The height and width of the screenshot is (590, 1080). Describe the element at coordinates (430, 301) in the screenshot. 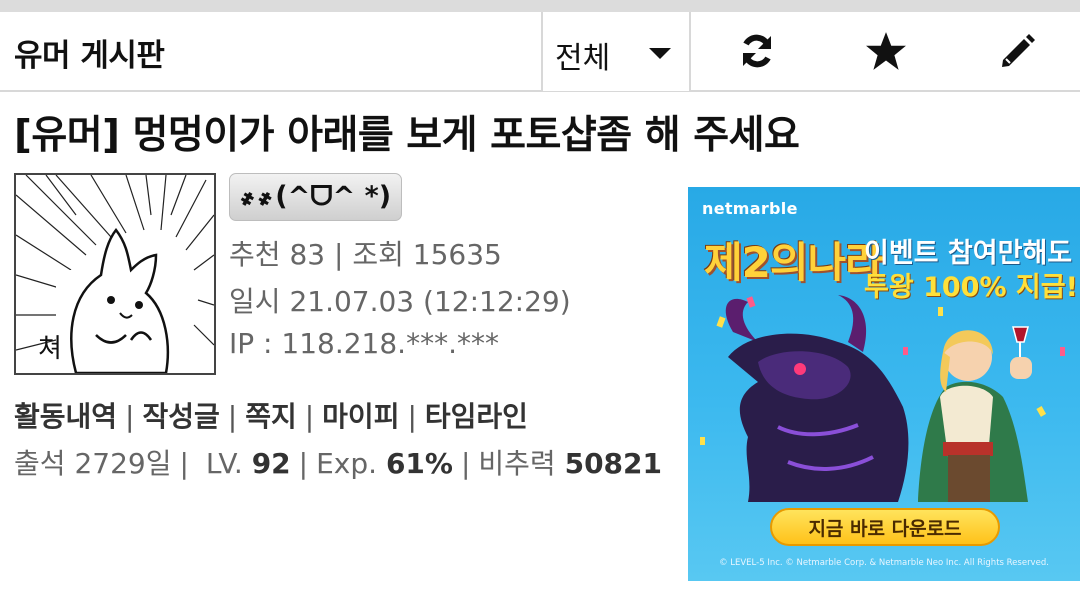

I see `date-value: 21.07.03 (12:12:29)` at that location.